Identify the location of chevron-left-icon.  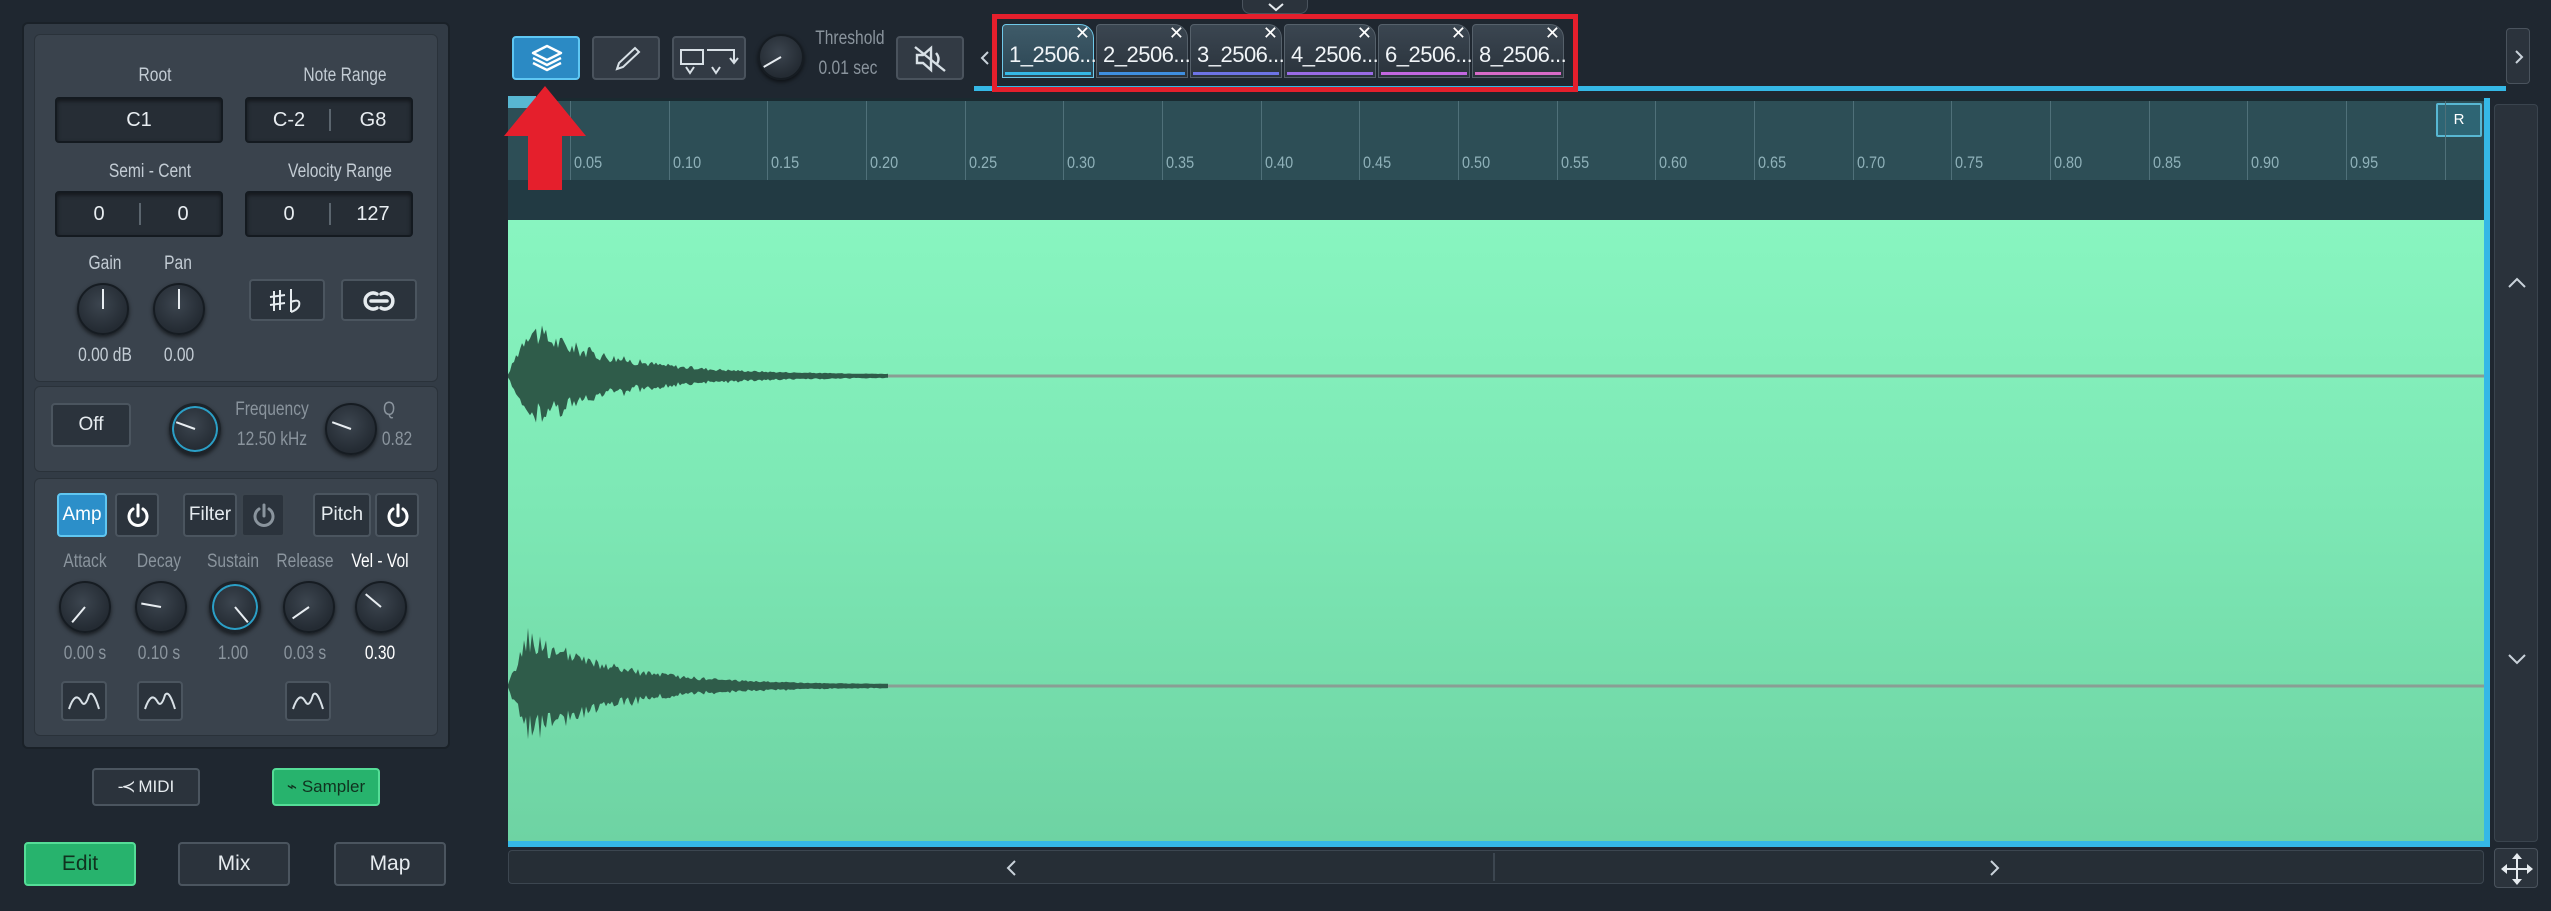
(1012, 868).